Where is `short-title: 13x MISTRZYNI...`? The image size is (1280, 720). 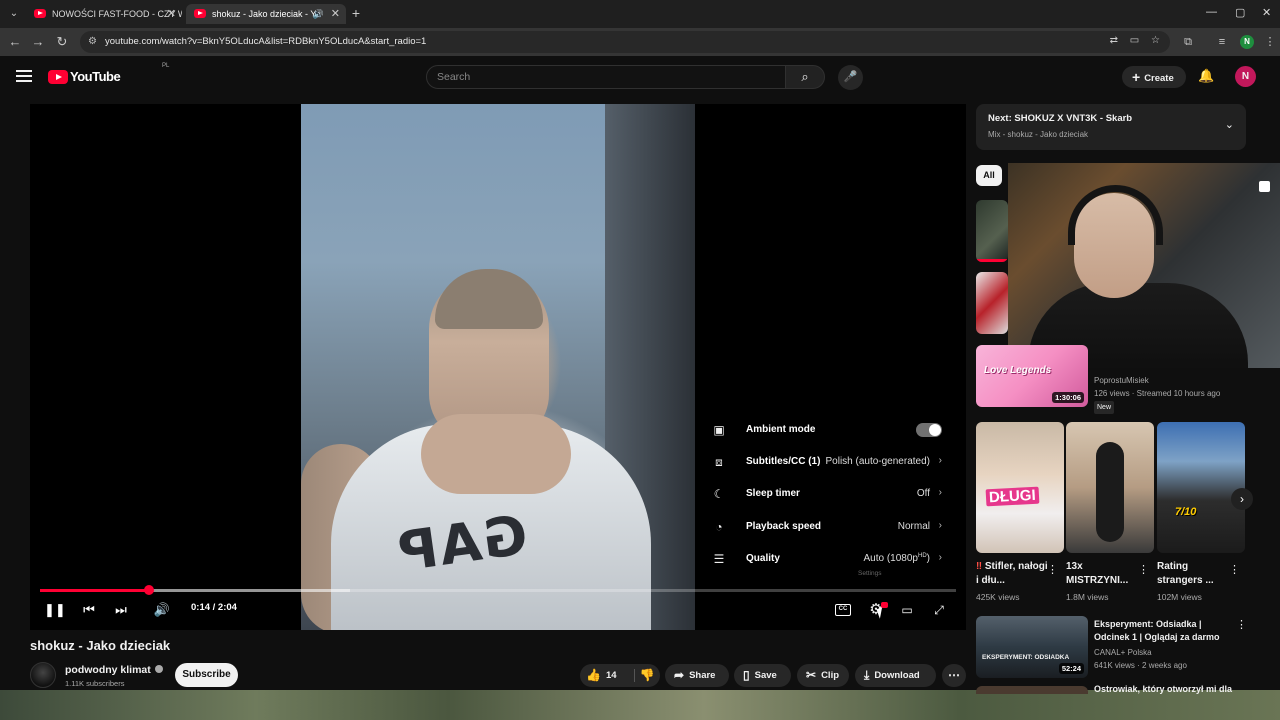
short-title: 13x MISTRZYNI... is located at coordinates (1103, 574).